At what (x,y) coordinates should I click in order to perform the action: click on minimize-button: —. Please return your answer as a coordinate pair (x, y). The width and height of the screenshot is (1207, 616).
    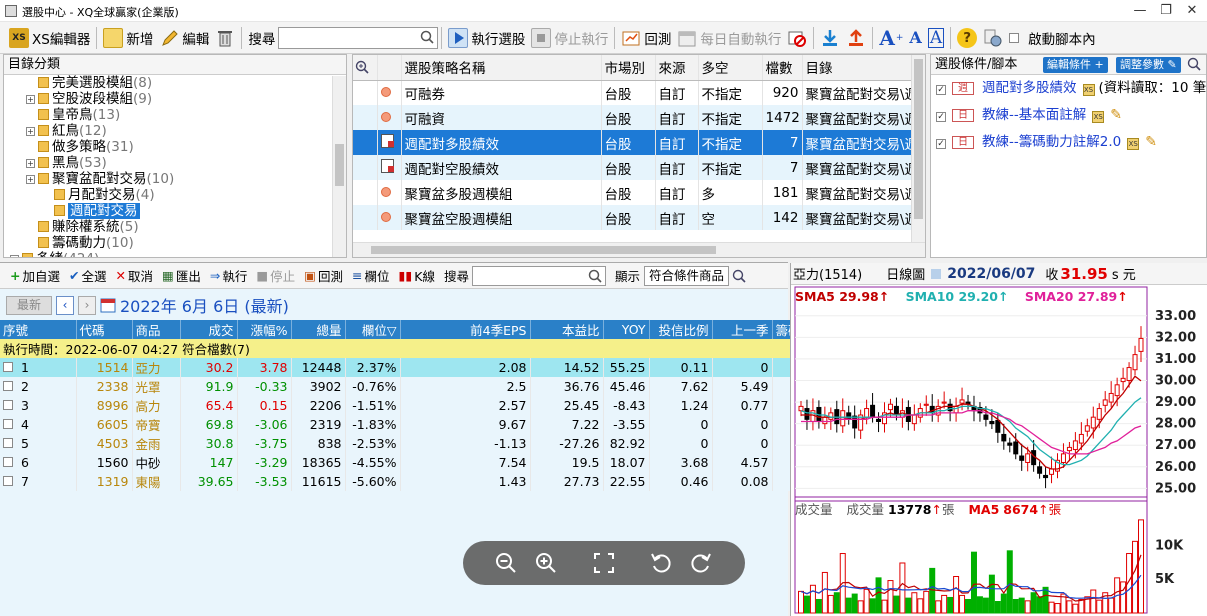
    Looking at the image, I should click on (1140, 11).